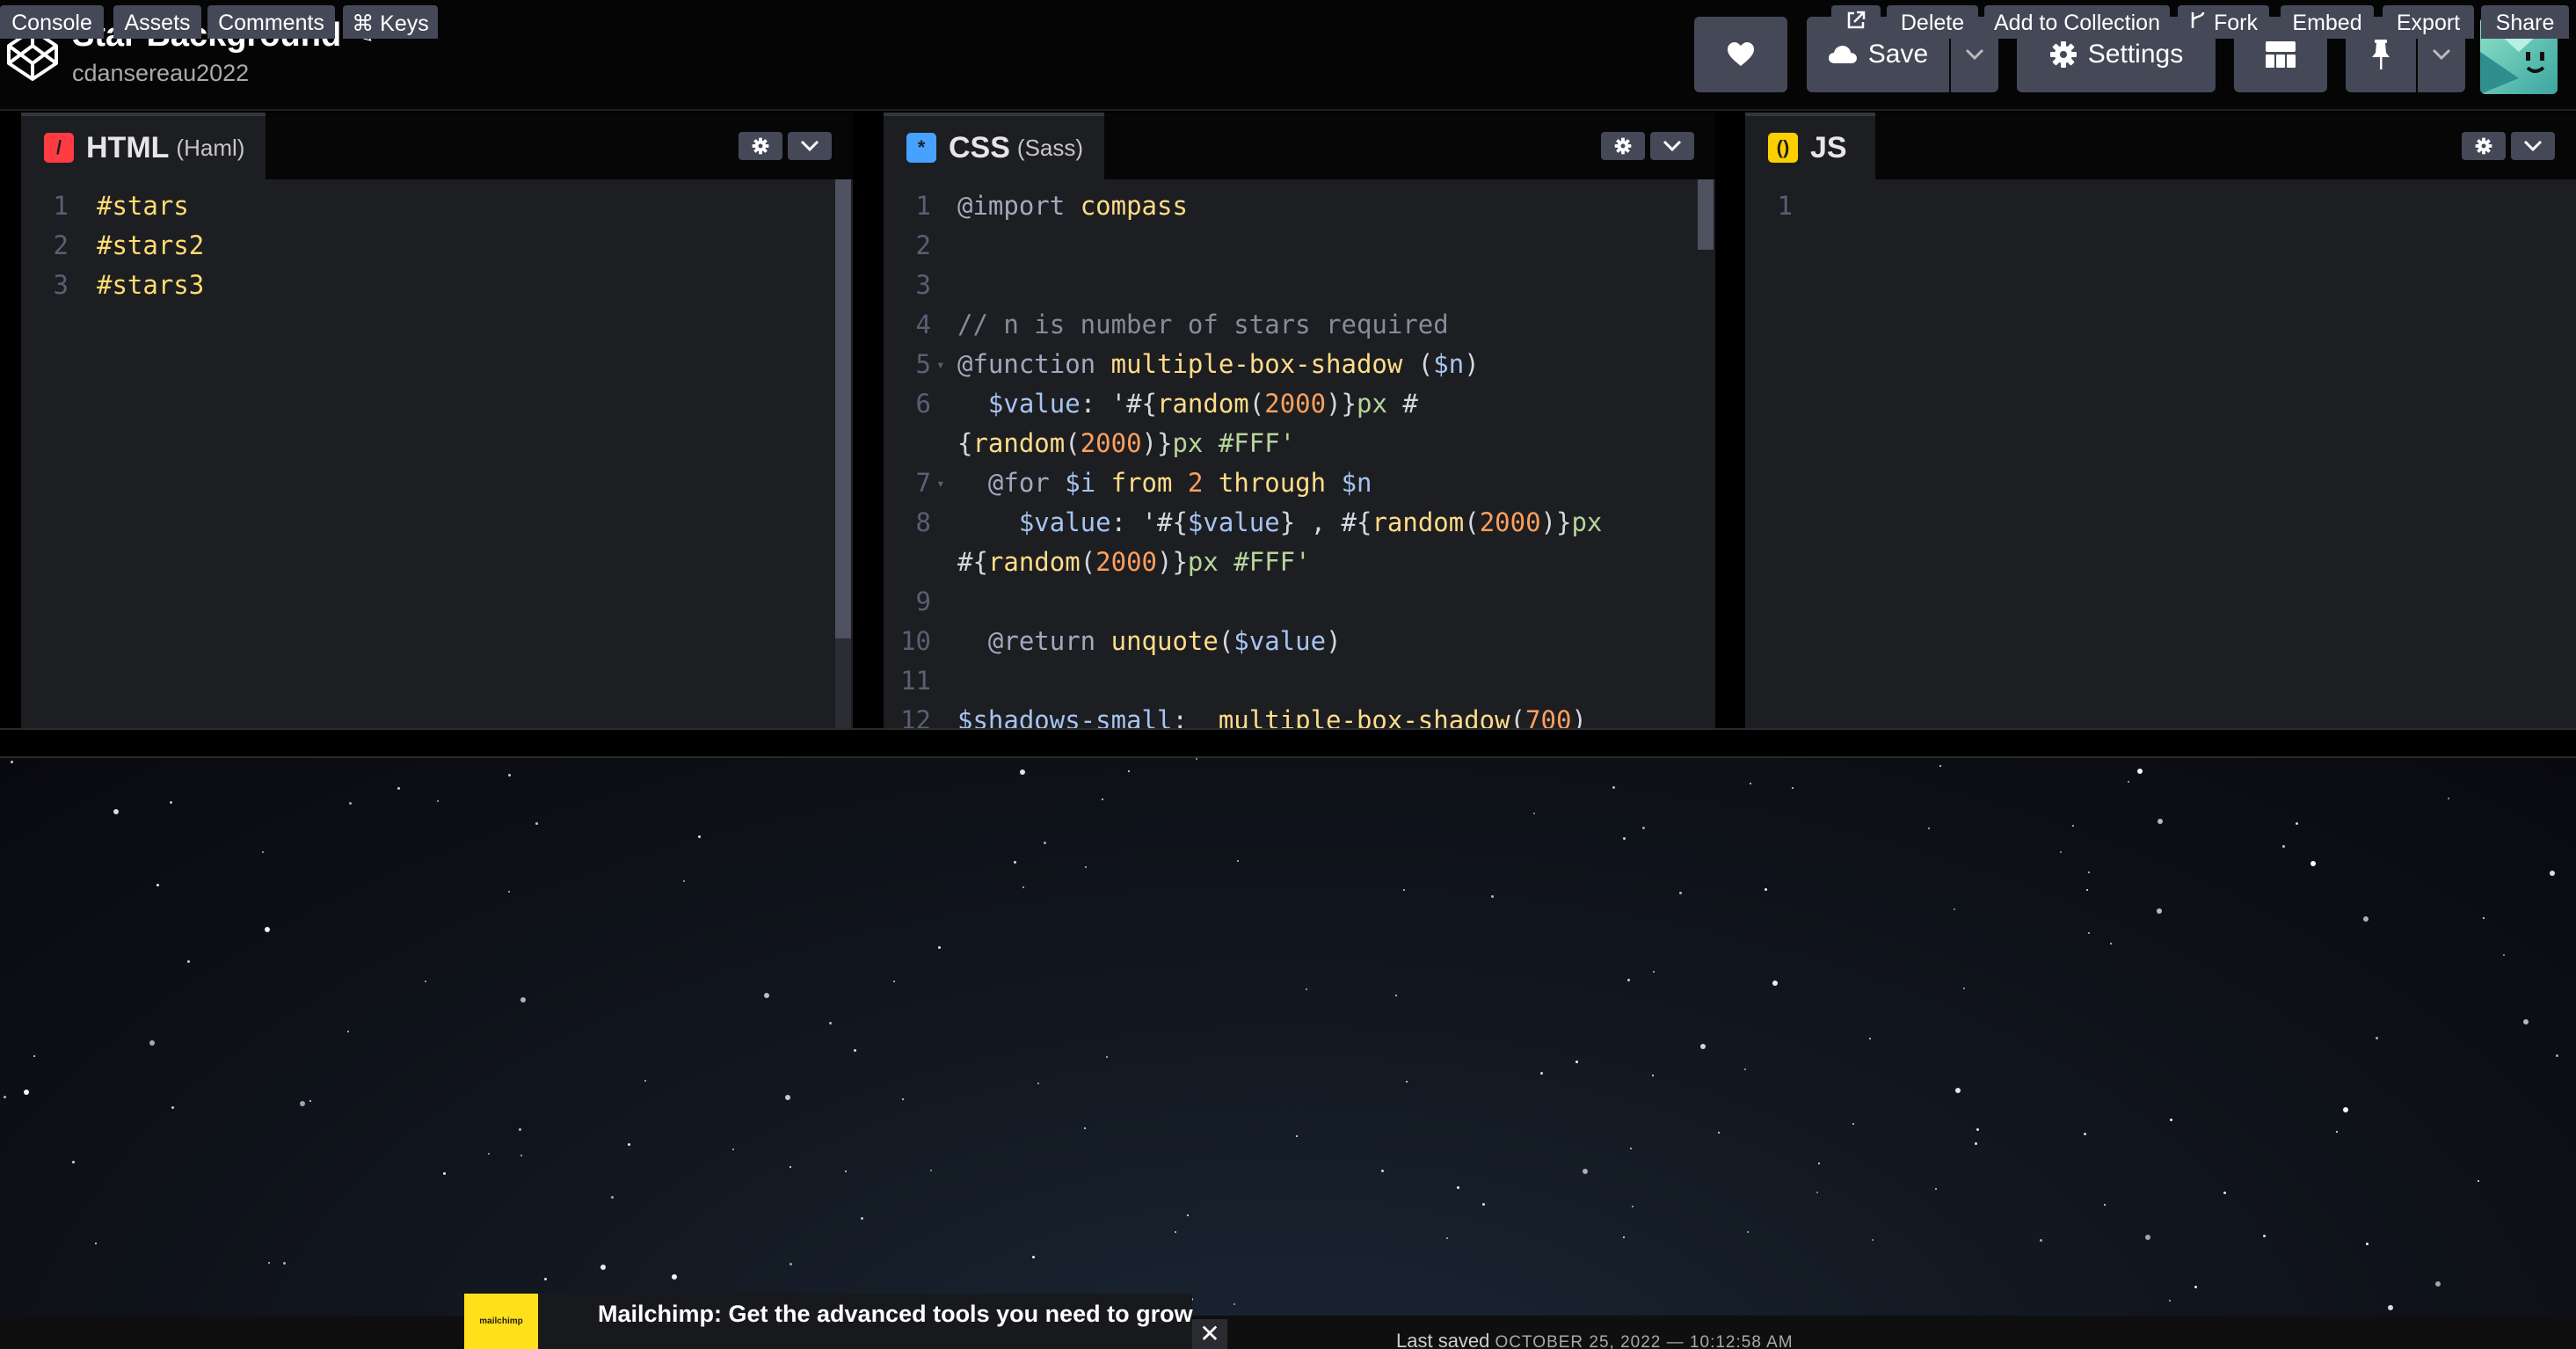 The height and width of the screenshot is (1349, 2576). I want to click on code-line: 8 $value: '#{$value} , #{random(2000)}px, so click(1299, 523).